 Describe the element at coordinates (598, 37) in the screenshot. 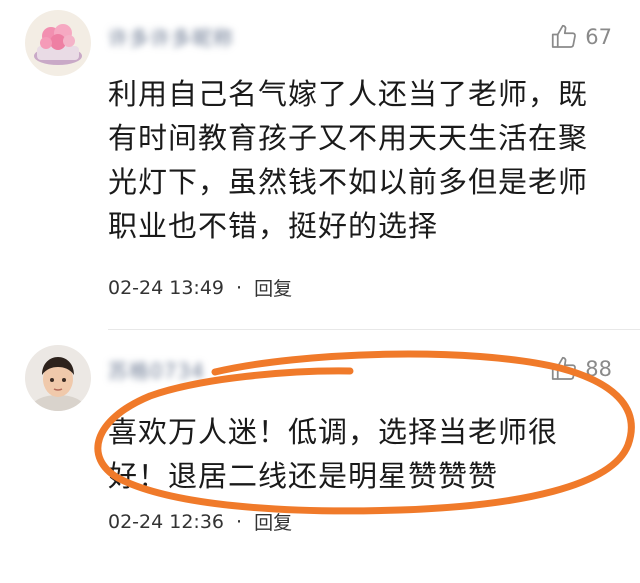

I see `like-count: 67` at that location.